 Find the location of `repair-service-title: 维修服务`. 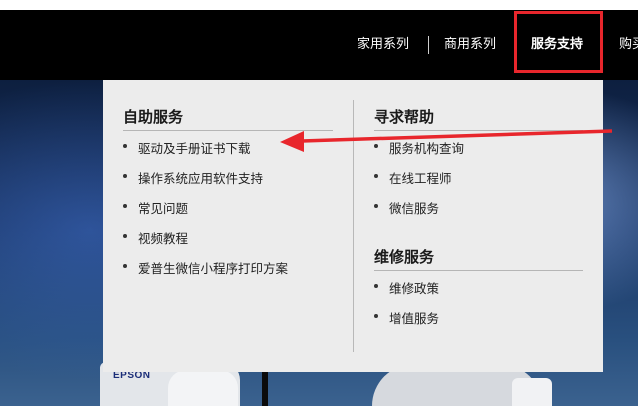

repair-service-title: 维修服务 is located at coordinates (404, 257).